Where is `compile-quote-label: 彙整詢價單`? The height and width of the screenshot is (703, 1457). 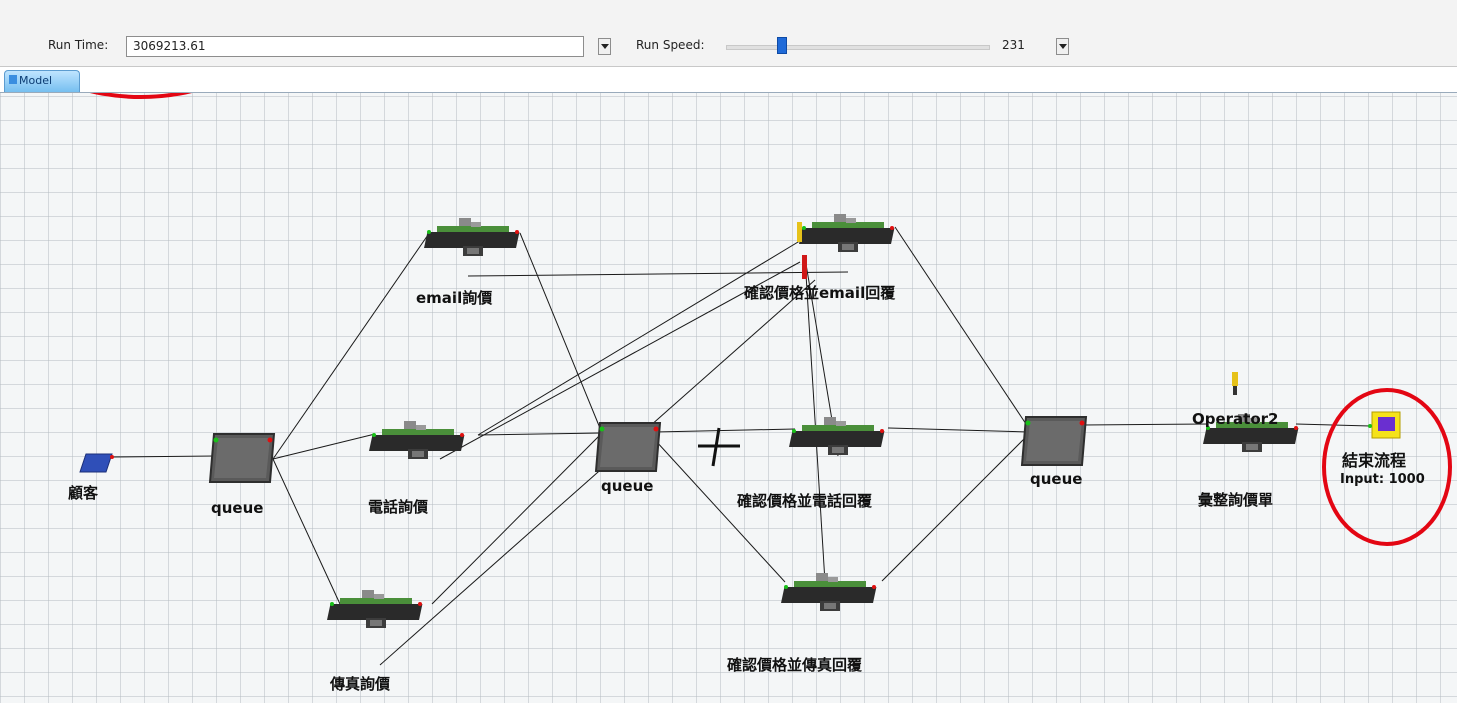
compile-quote-label: 彙整詢價單 is located at coordinates (1235, 500).